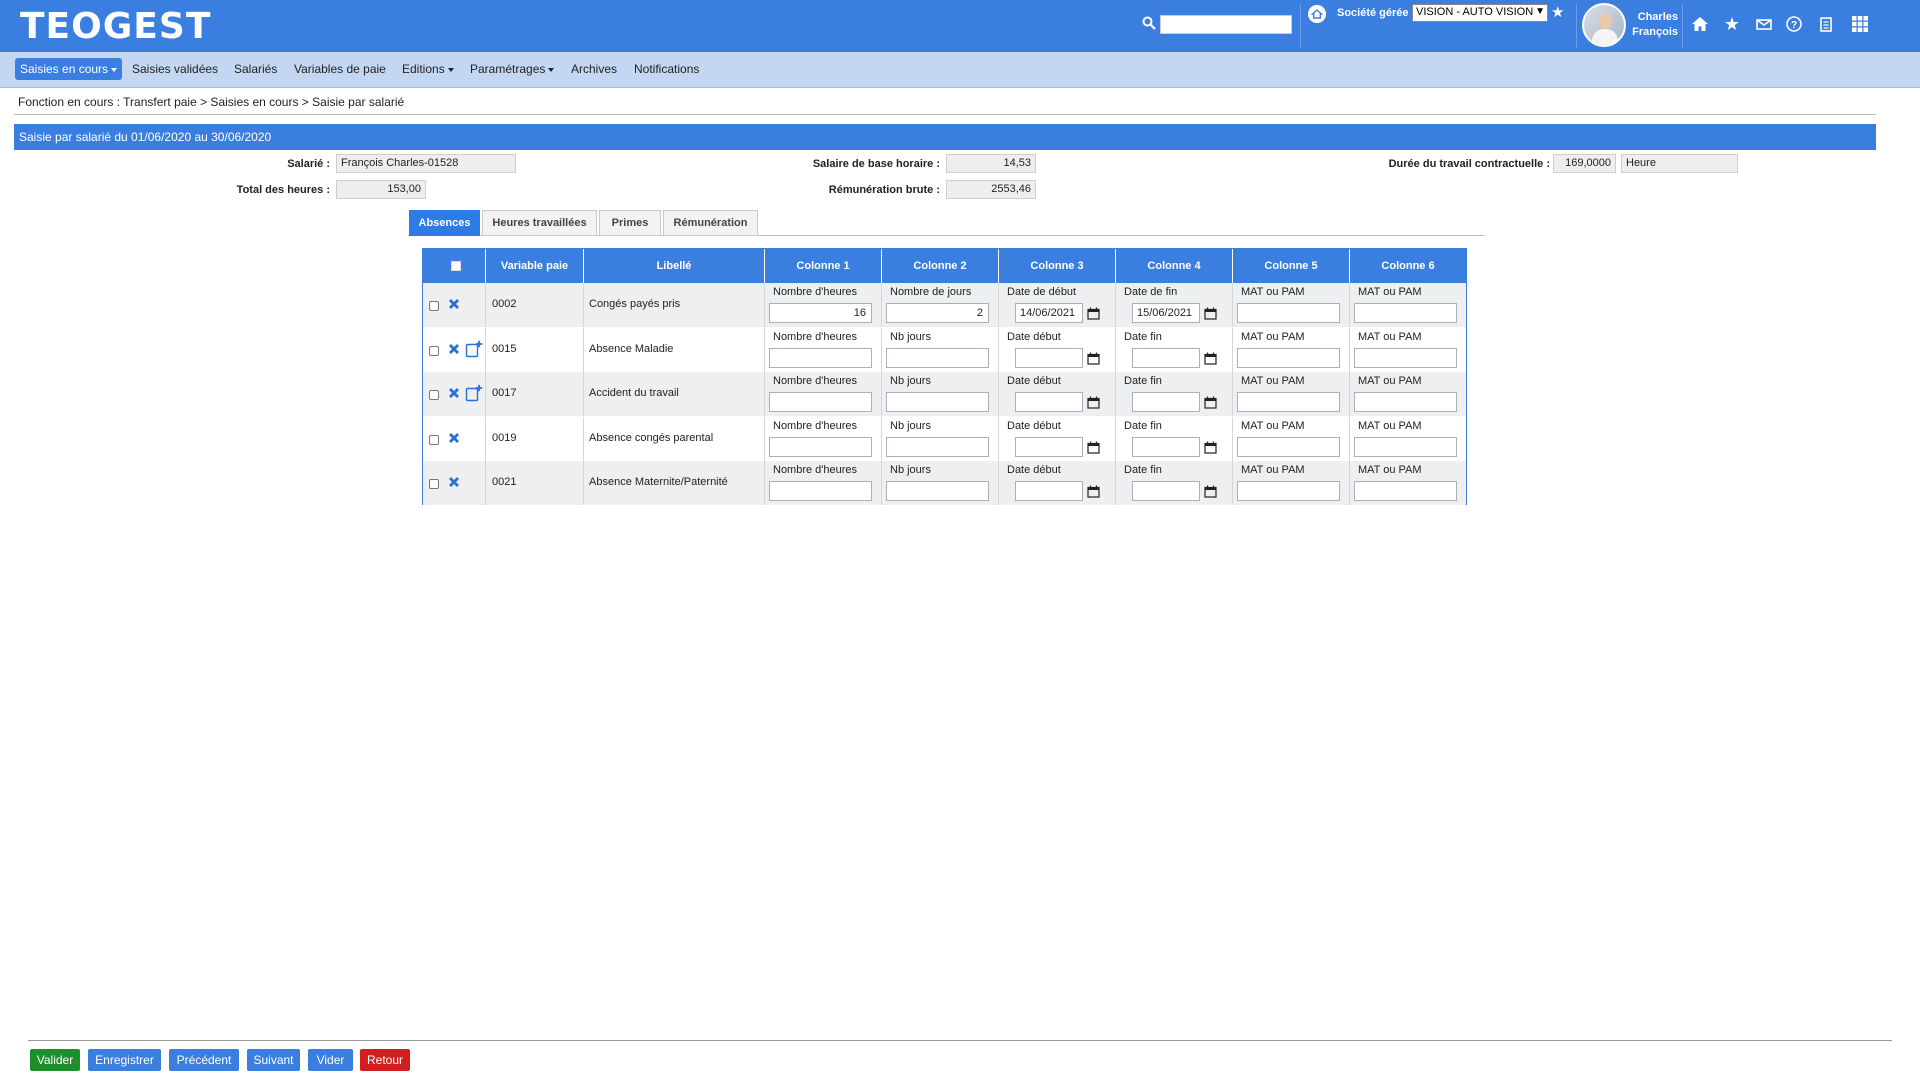 The width and height of the screenshot is (1920, 1079). What do you see at coordinates (991, 189) in the screenshot?
I see `remuneration-field: 2553,46` at bounding box center [991, 189].